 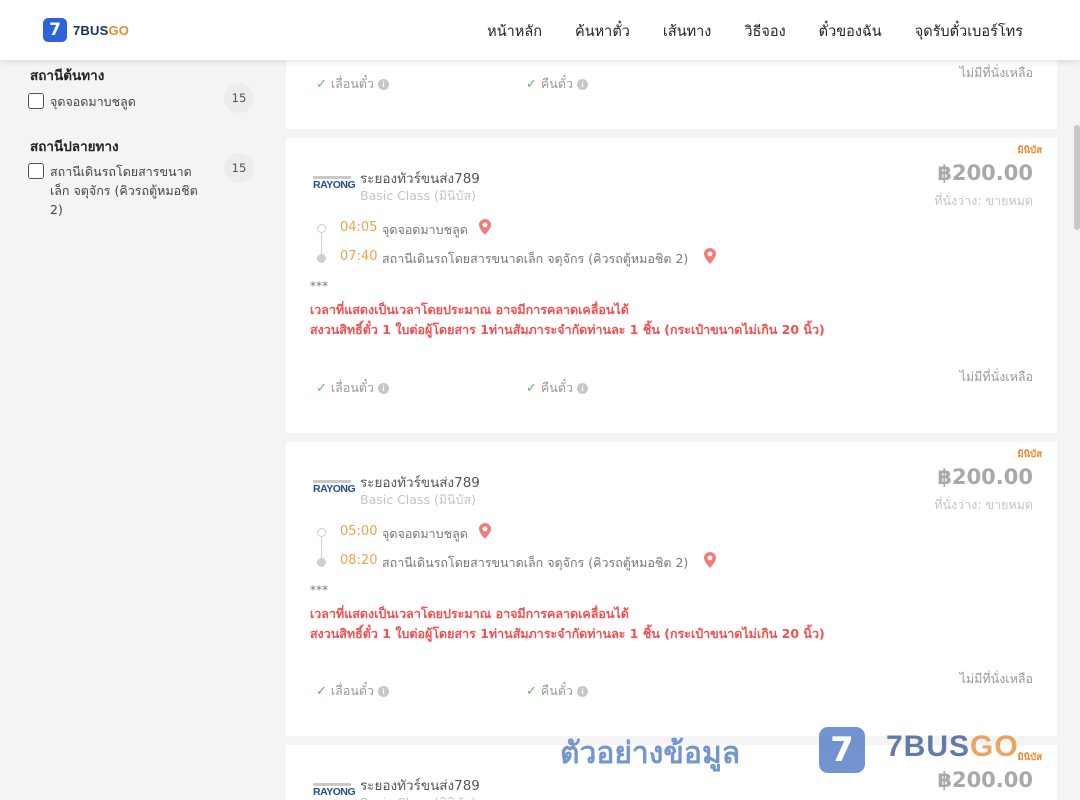 What do you see at coordinates (842, 750) in the screenshot?
I see `watermark-logo-icon: 7` at bounding box center [842, 750].